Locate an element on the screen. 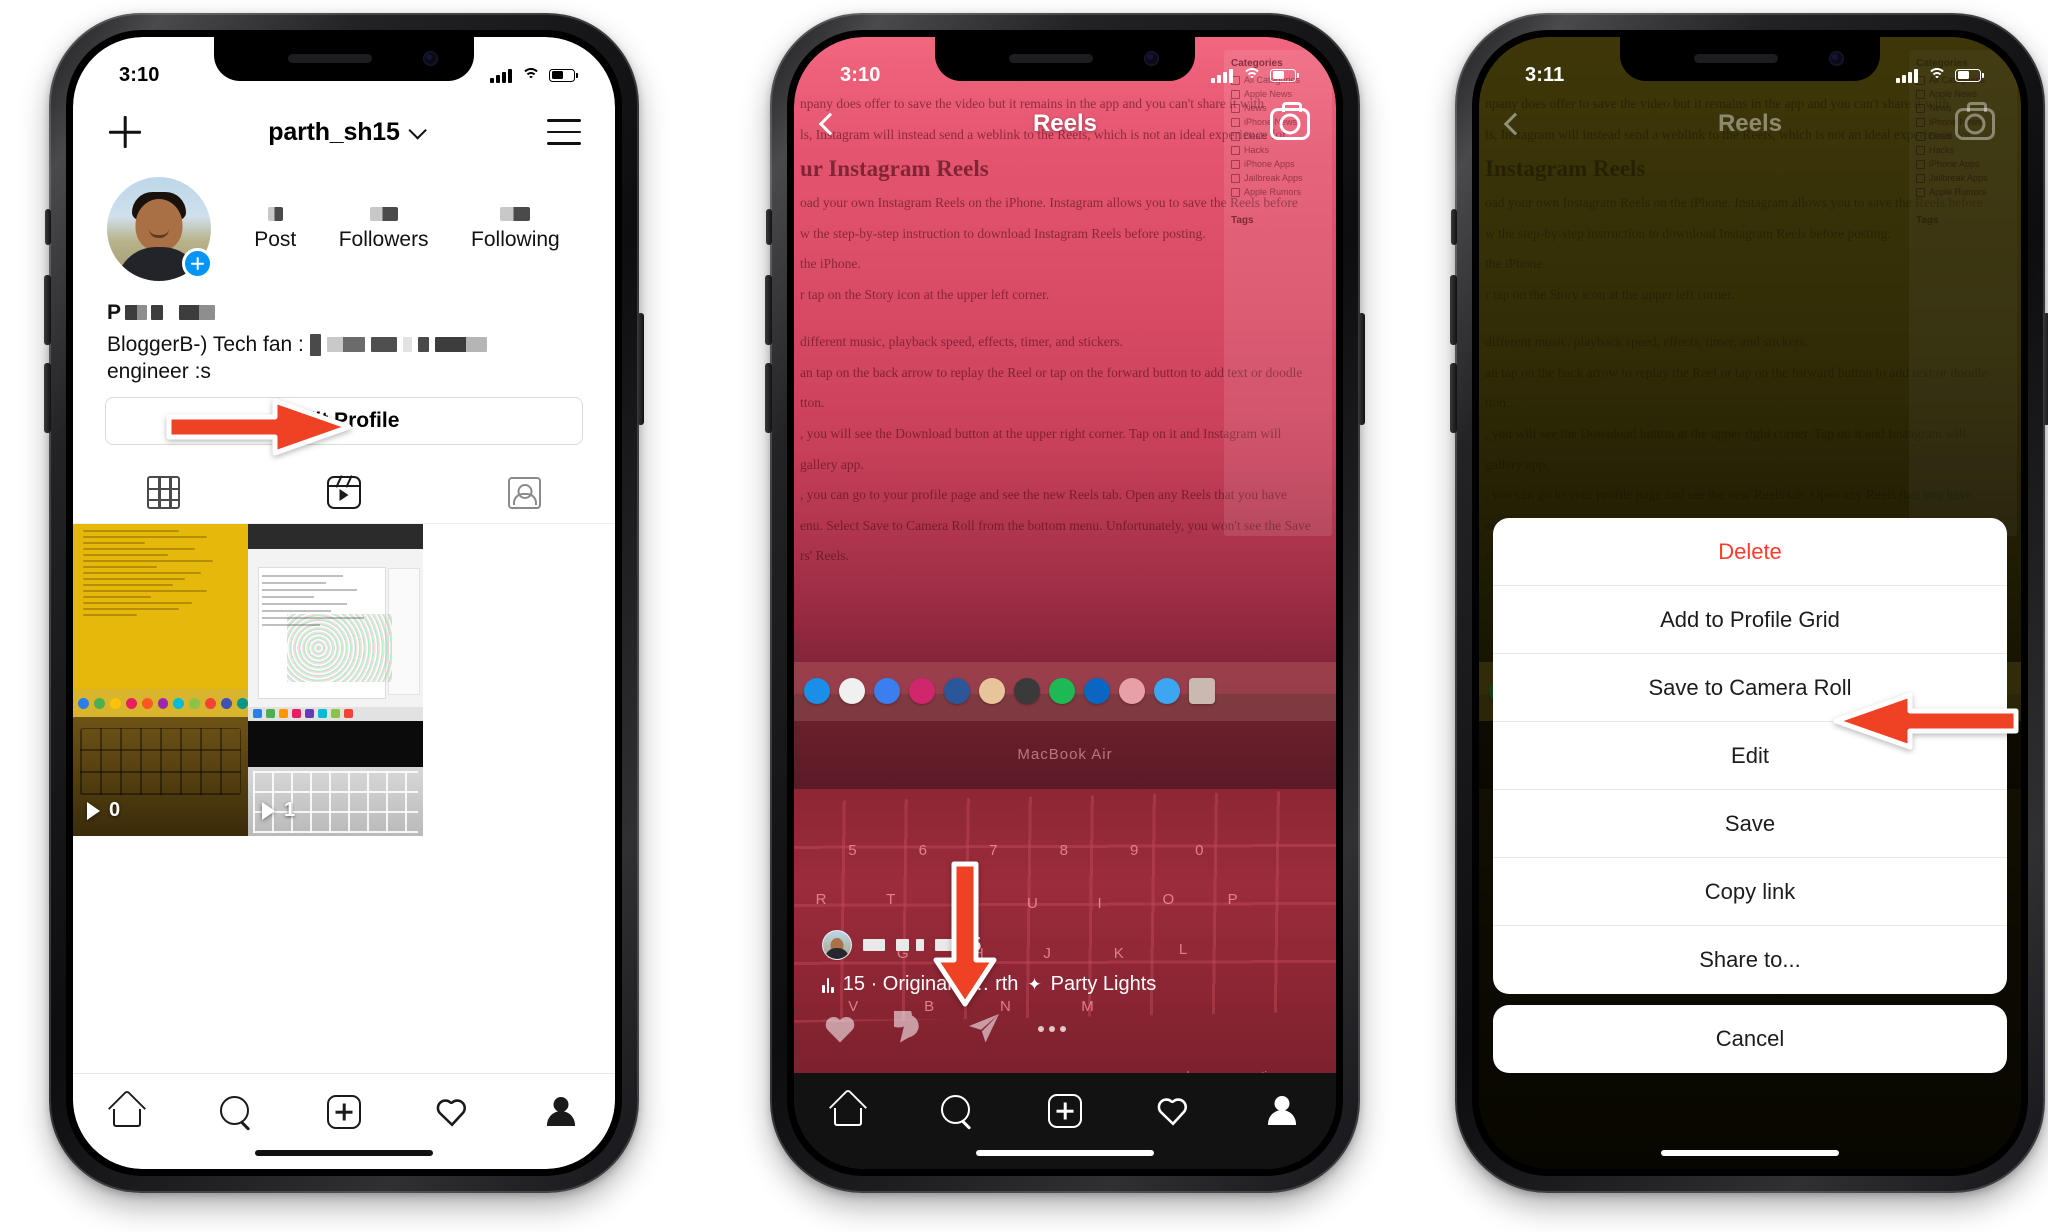 This screenshot has width=2048, height=1232. bio-display-name: P is located at coordinates (344, 313).